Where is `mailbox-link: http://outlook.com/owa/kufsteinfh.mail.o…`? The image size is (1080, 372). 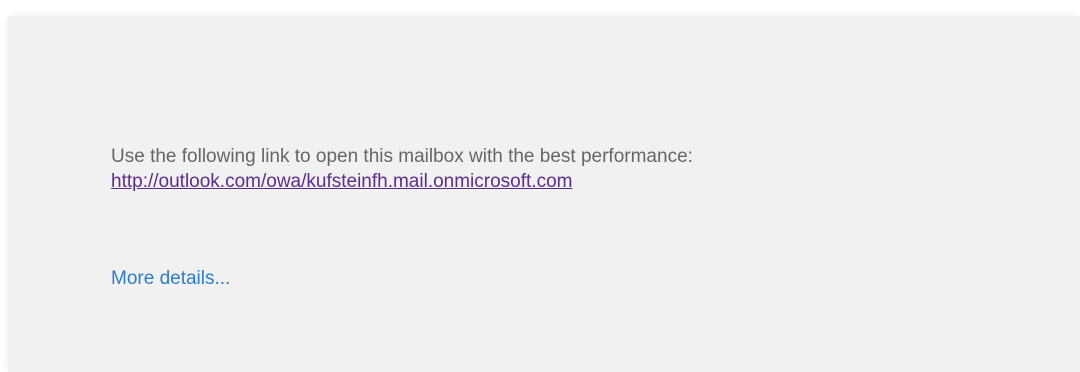
mailbox-link: http://outlook.com/owa/kufsteinfh.mail.o… is located at coordinates (341, 181).